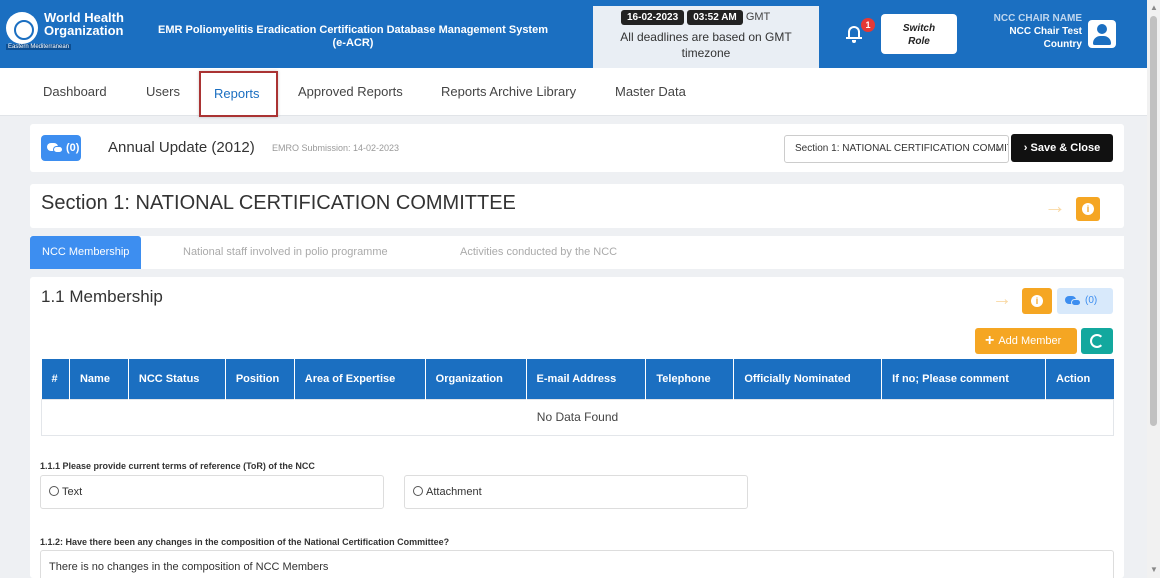 This screenshot has width=1160, height=578. I want to click on refresh-button, so click(1097, 341).